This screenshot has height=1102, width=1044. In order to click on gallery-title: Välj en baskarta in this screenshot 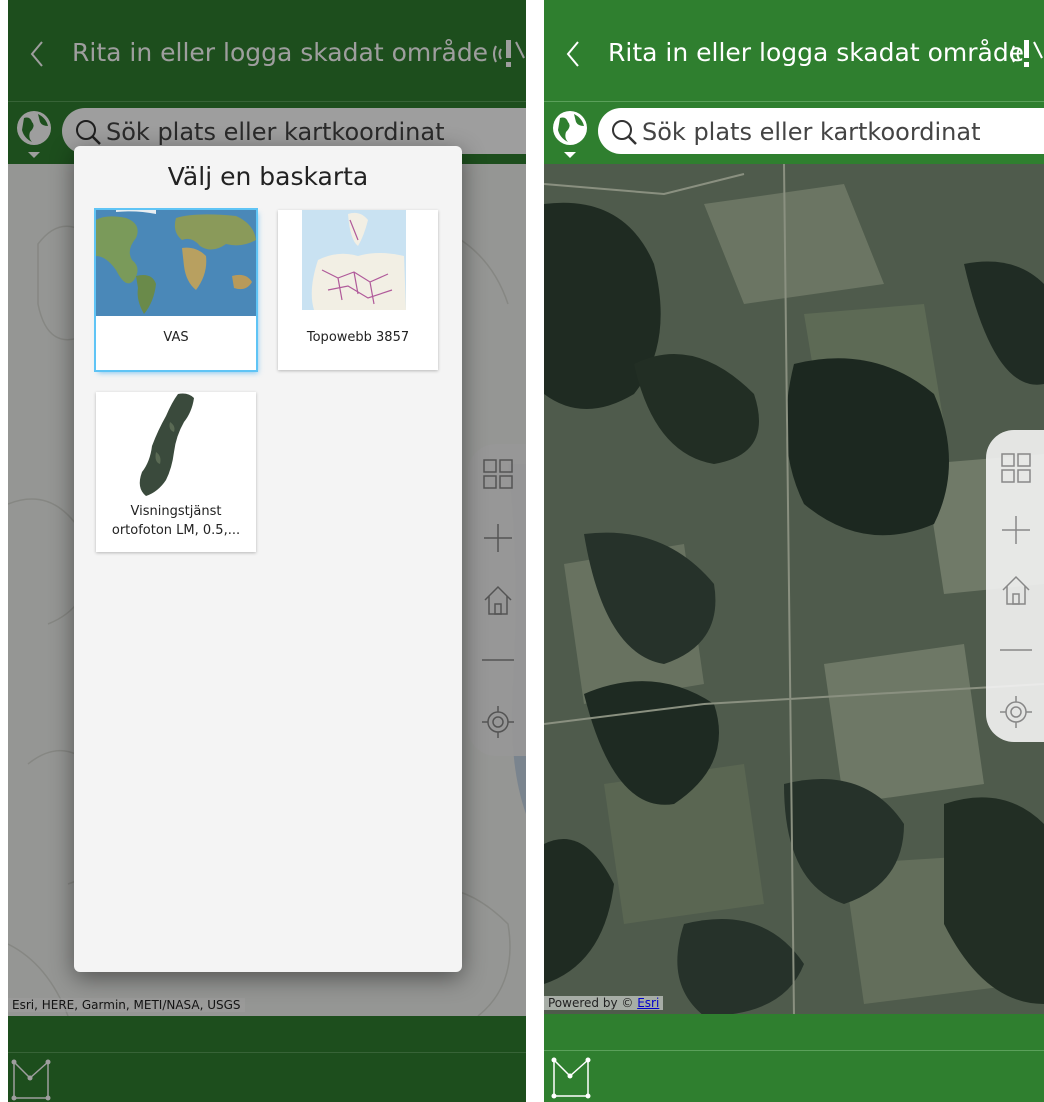, I will do `click(268, 176)`.